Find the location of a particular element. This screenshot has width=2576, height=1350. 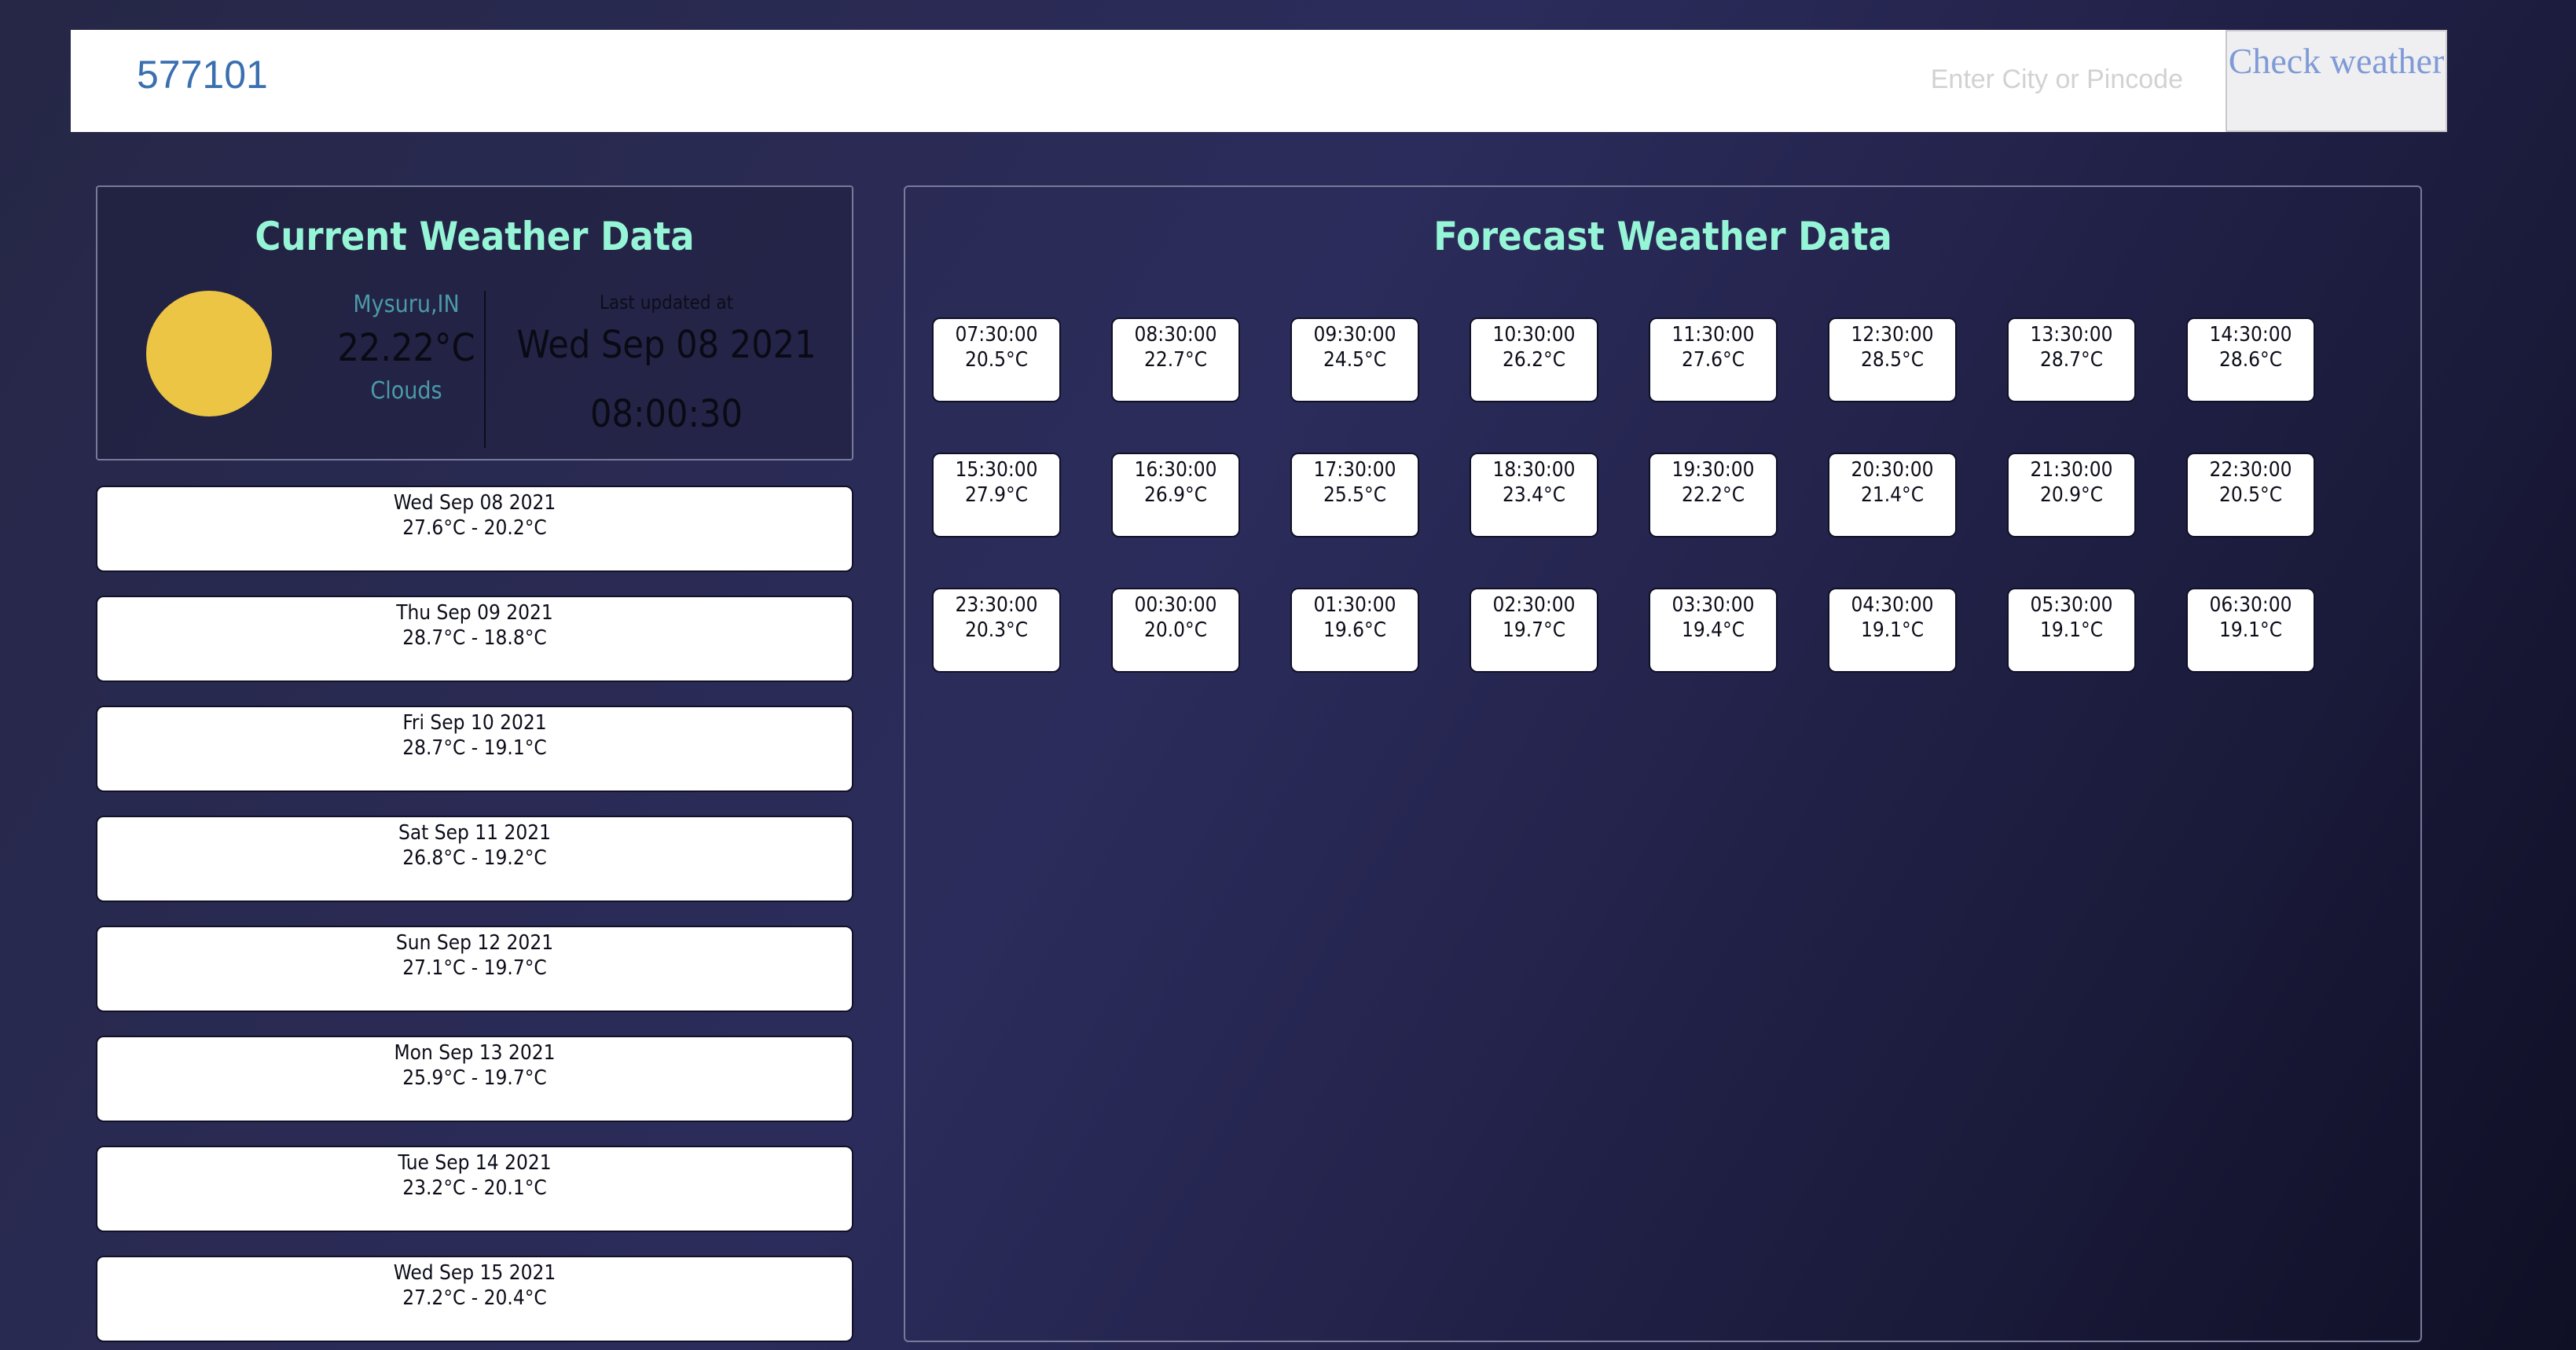

hourly-temp: 22.2°C is located at coordinates (1713, 495).